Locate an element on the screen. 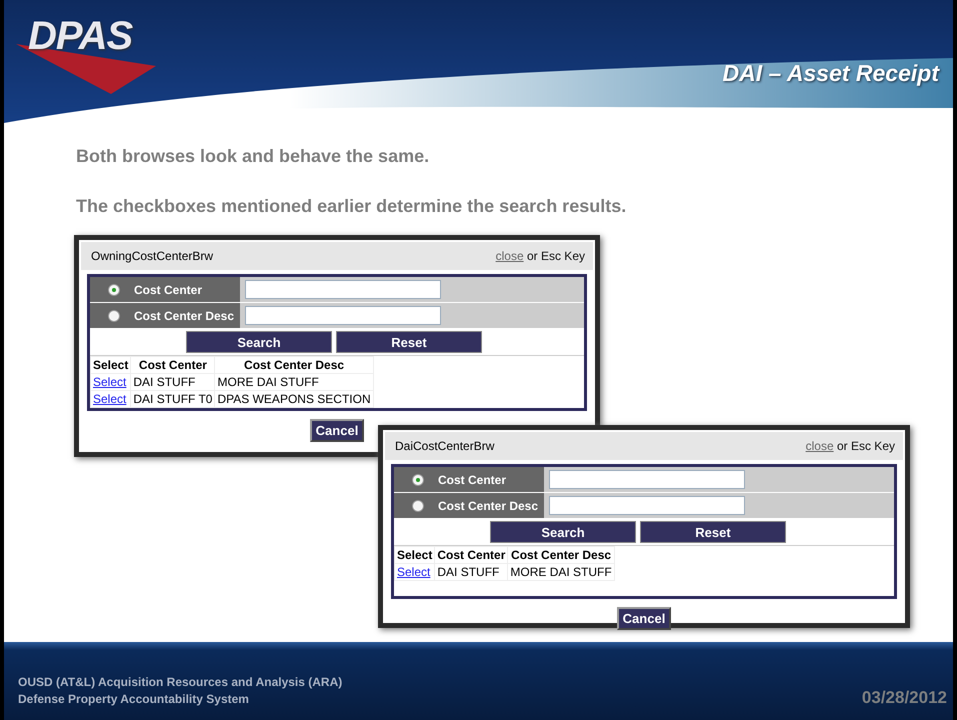 Image resolution: width=957 pixels, height=720 pixels. footer-text: Defense Property Accountability System is located at coordinates (134, 699).